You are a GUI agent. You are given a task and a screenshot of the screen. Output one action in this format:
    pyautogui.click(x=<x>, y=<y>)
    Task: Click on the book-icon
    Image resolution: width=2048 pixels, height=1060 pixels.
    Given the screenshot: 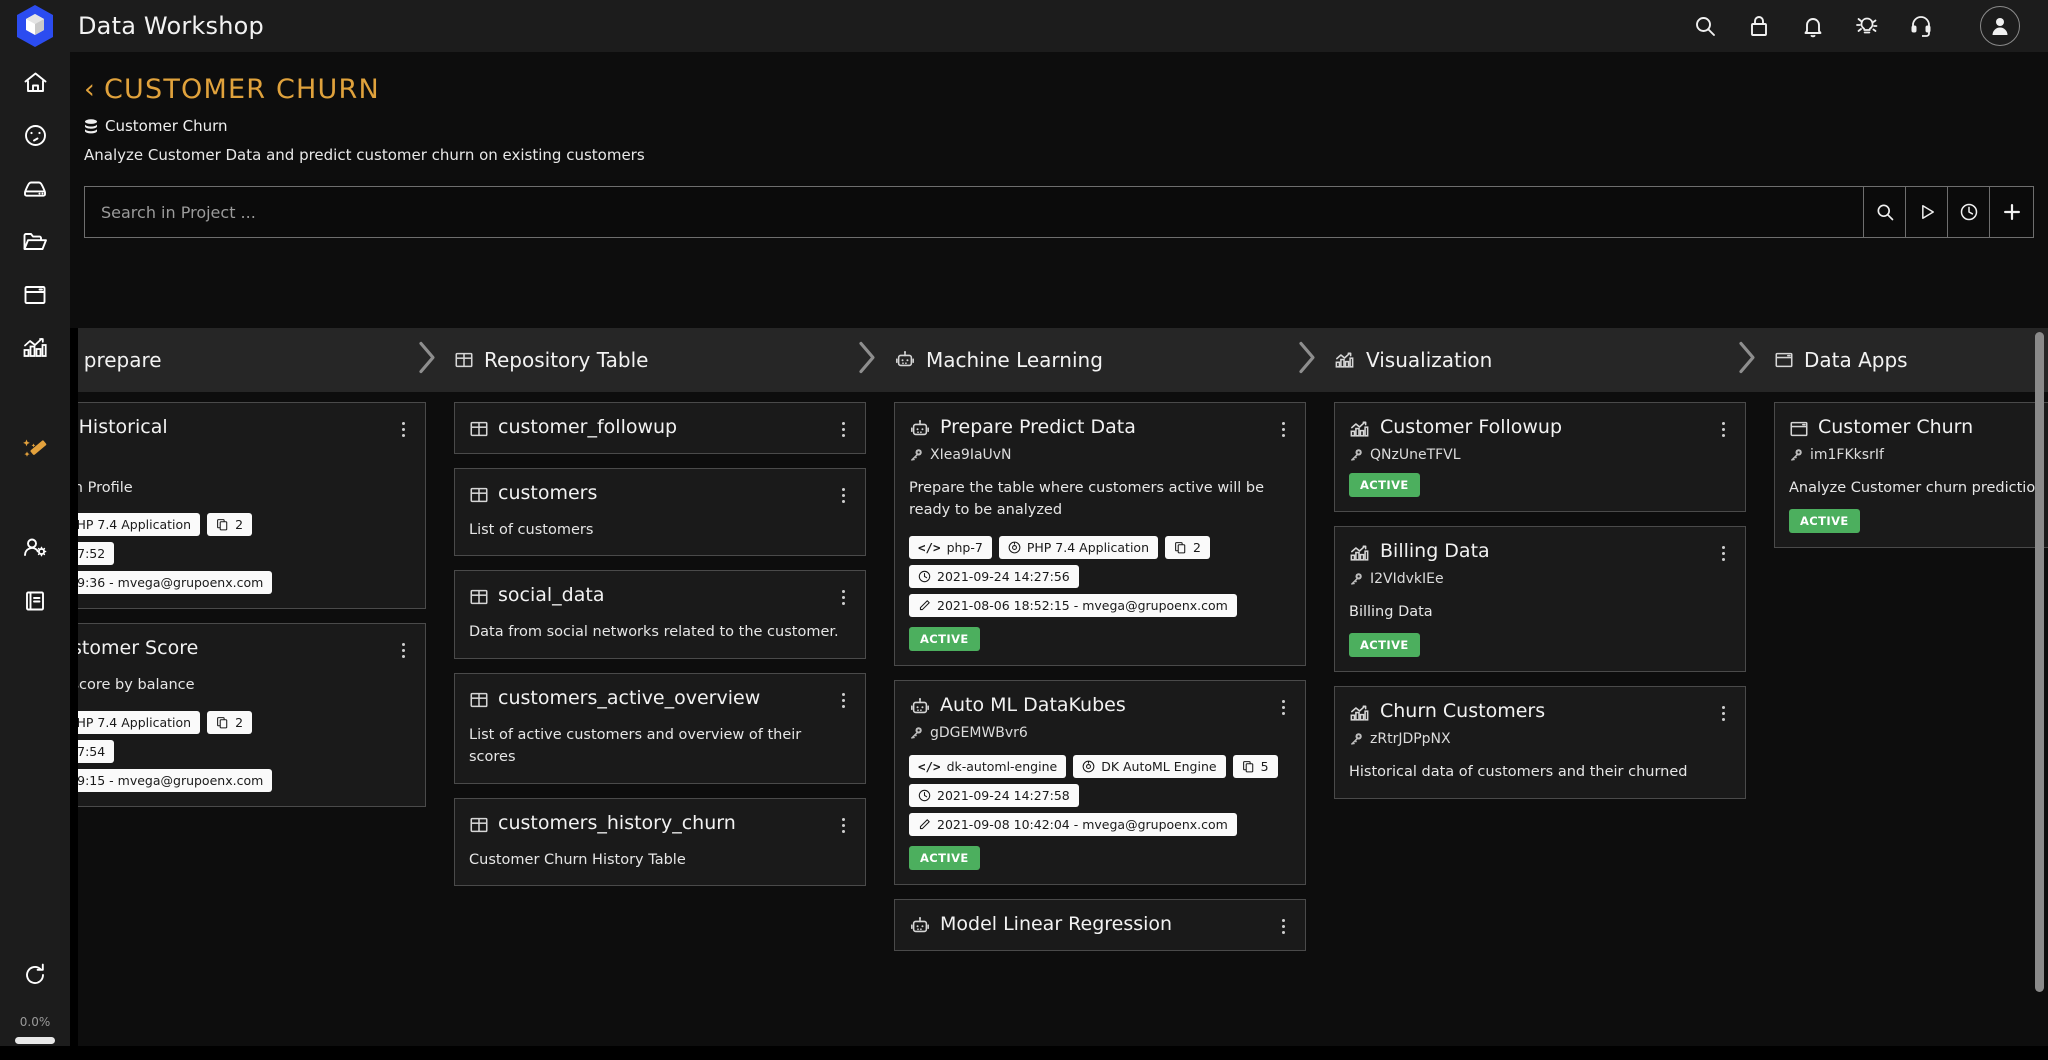 What is the action you would take?
    pyautogui.click(x=35, y=600)
    